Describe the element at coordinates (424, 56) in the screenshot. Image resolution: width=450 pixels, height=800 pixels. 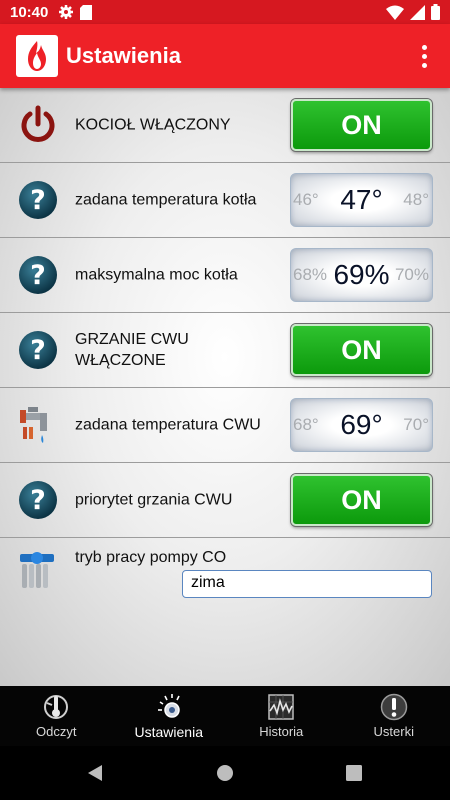
I see `overflow-menu-icon` at that location.